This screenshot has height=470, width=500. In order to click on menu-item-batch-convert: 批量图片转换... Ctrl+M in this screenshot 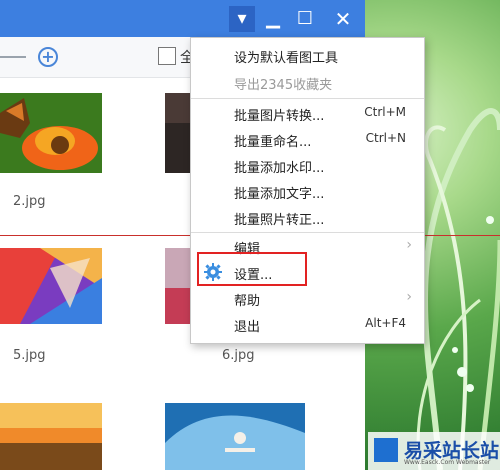, I will do `click(307, 113)`.